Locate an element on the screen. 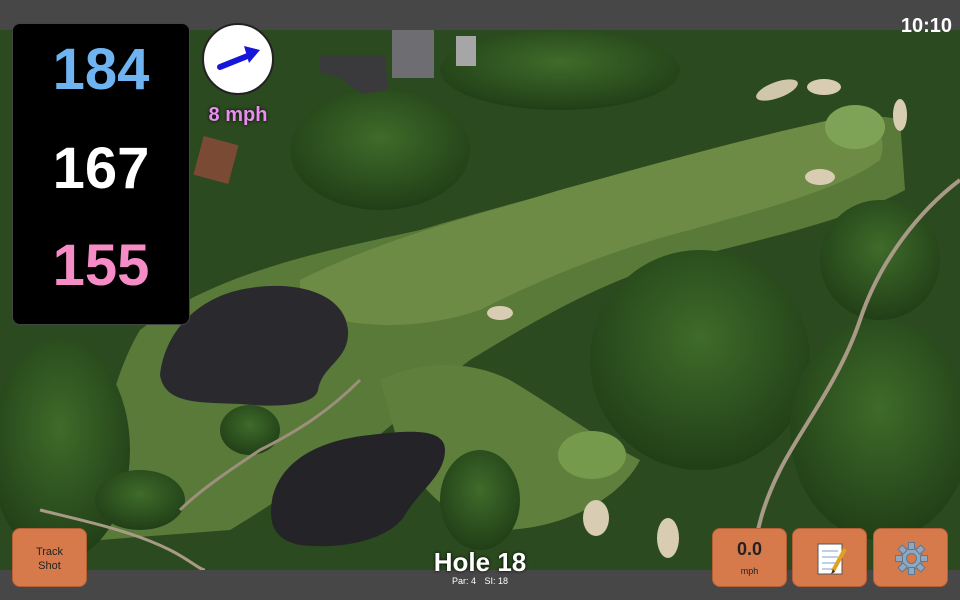 The width and height of the screenshot is (960, 600). back-of-green-yardage: 184 is located at coordinates (101, 69).